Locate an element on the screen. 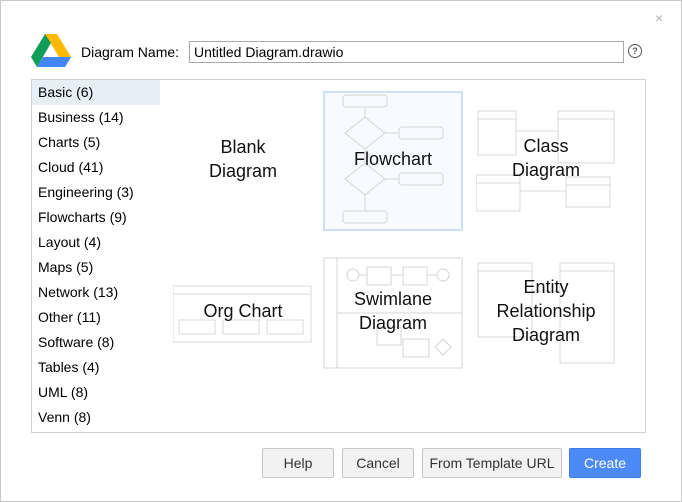 This screenshot has height=502, width=682. category-item-other: Other (11) is located at coordinates (96, 317).